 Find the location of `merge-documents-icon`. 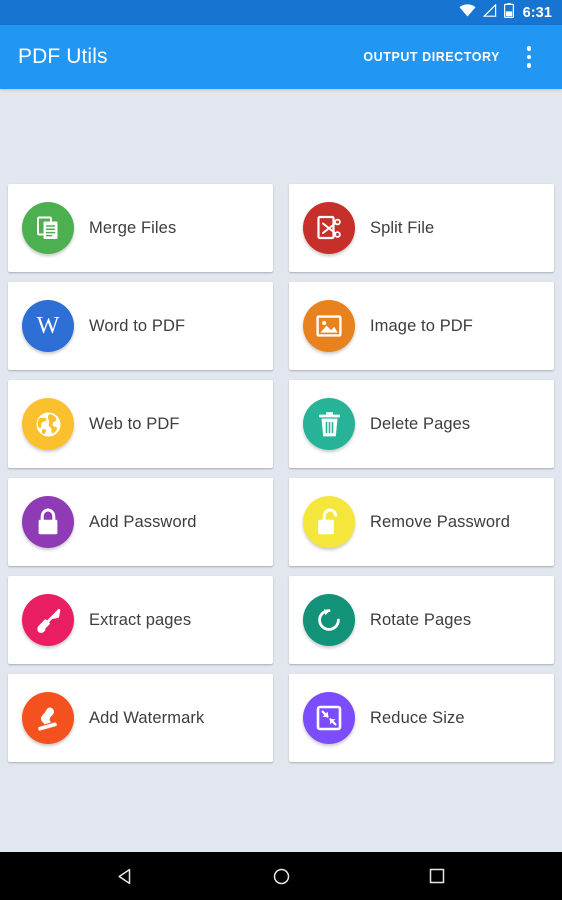

merge-documents-icon is located at coordinates (48, 228).